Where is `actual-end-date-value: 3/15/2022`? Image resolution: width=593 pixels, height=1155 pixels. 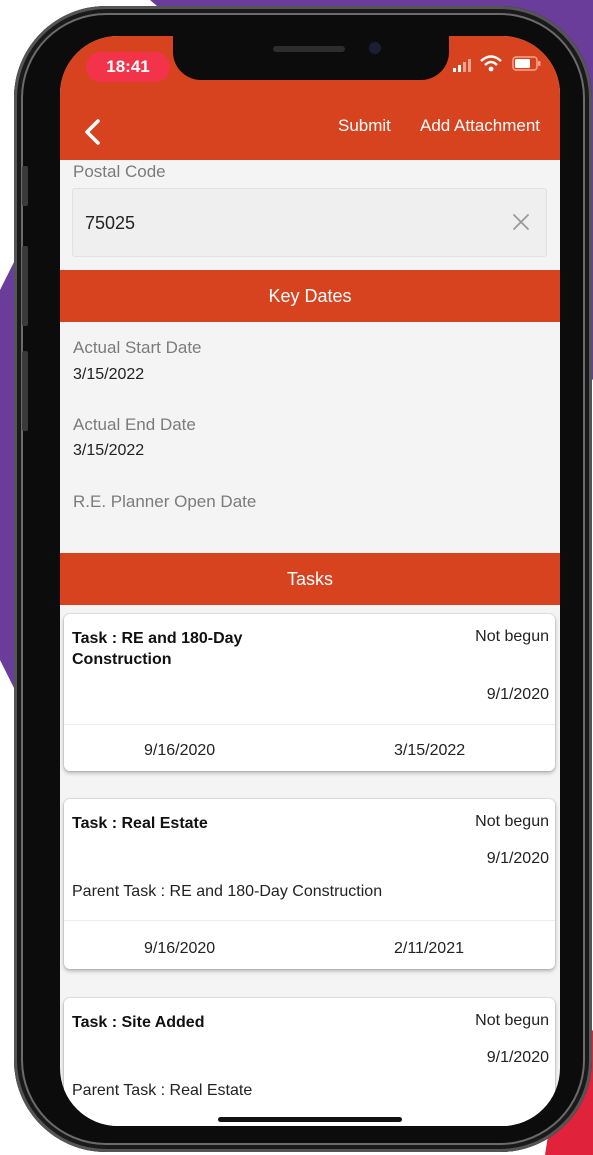 actual-end-date-value: 3/15/2022 is located at coordinates (109, 450).